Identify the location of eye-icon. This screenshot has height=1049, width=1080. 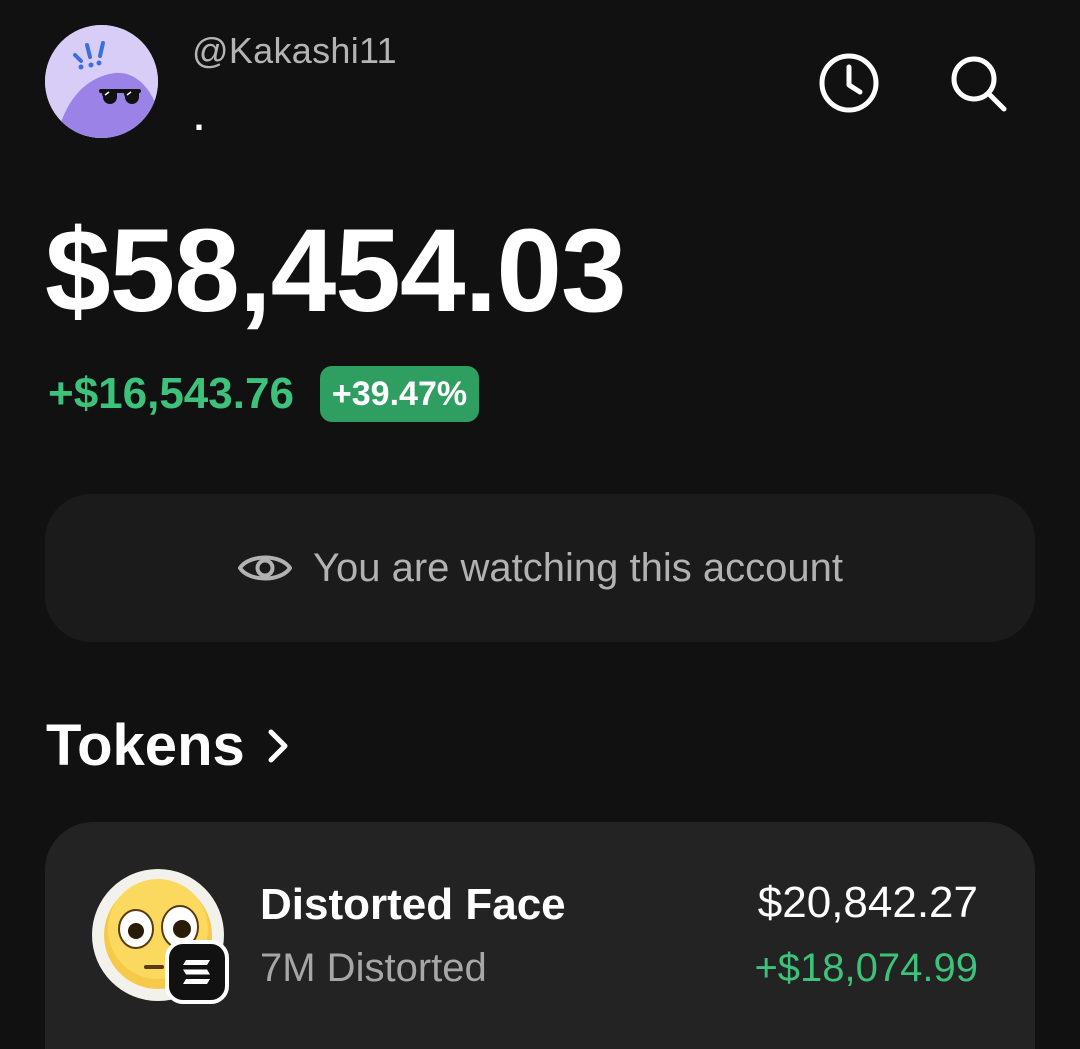
(265, 568).